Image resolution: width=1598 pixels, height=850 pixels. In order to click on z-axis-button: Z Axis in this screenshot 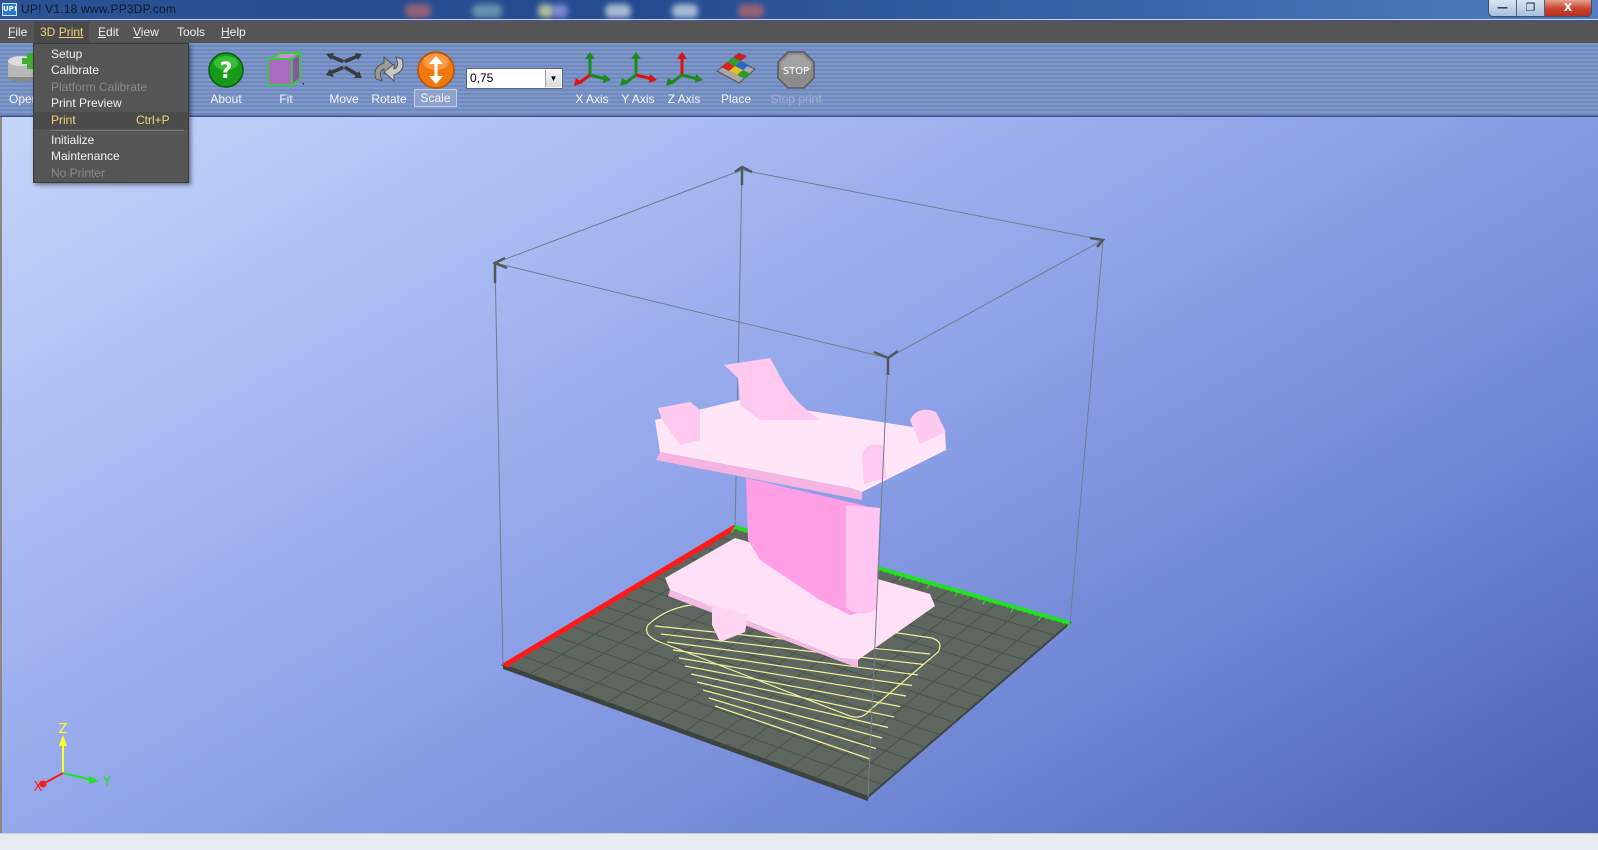, I will do `click(684, 79)`.